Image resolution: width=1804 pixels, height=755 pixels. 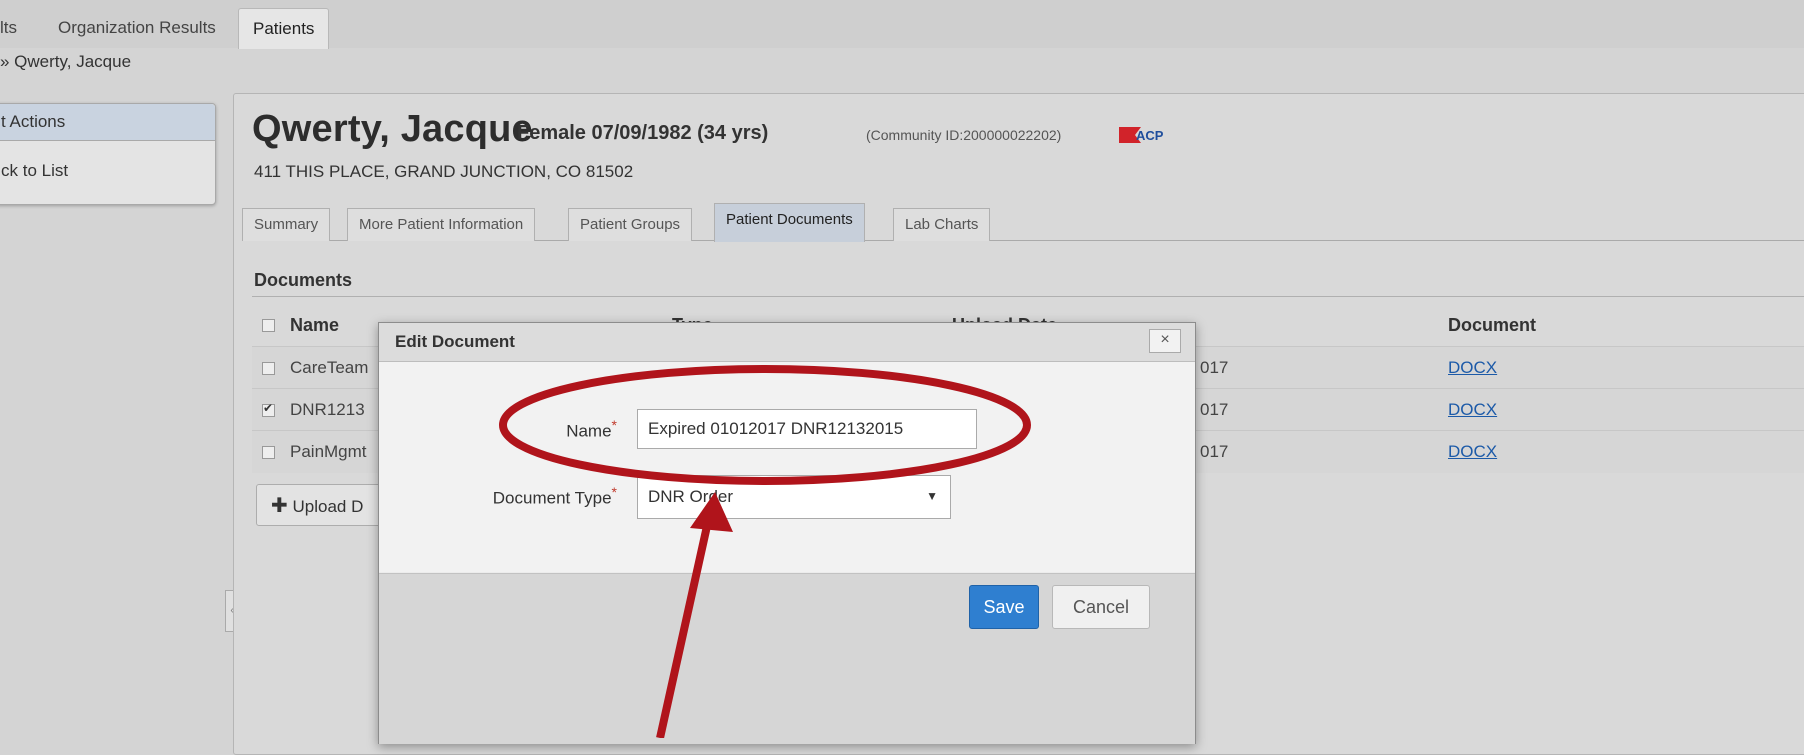 I want to click on document-type-value: DNR Order, so click(x=691, y=496).